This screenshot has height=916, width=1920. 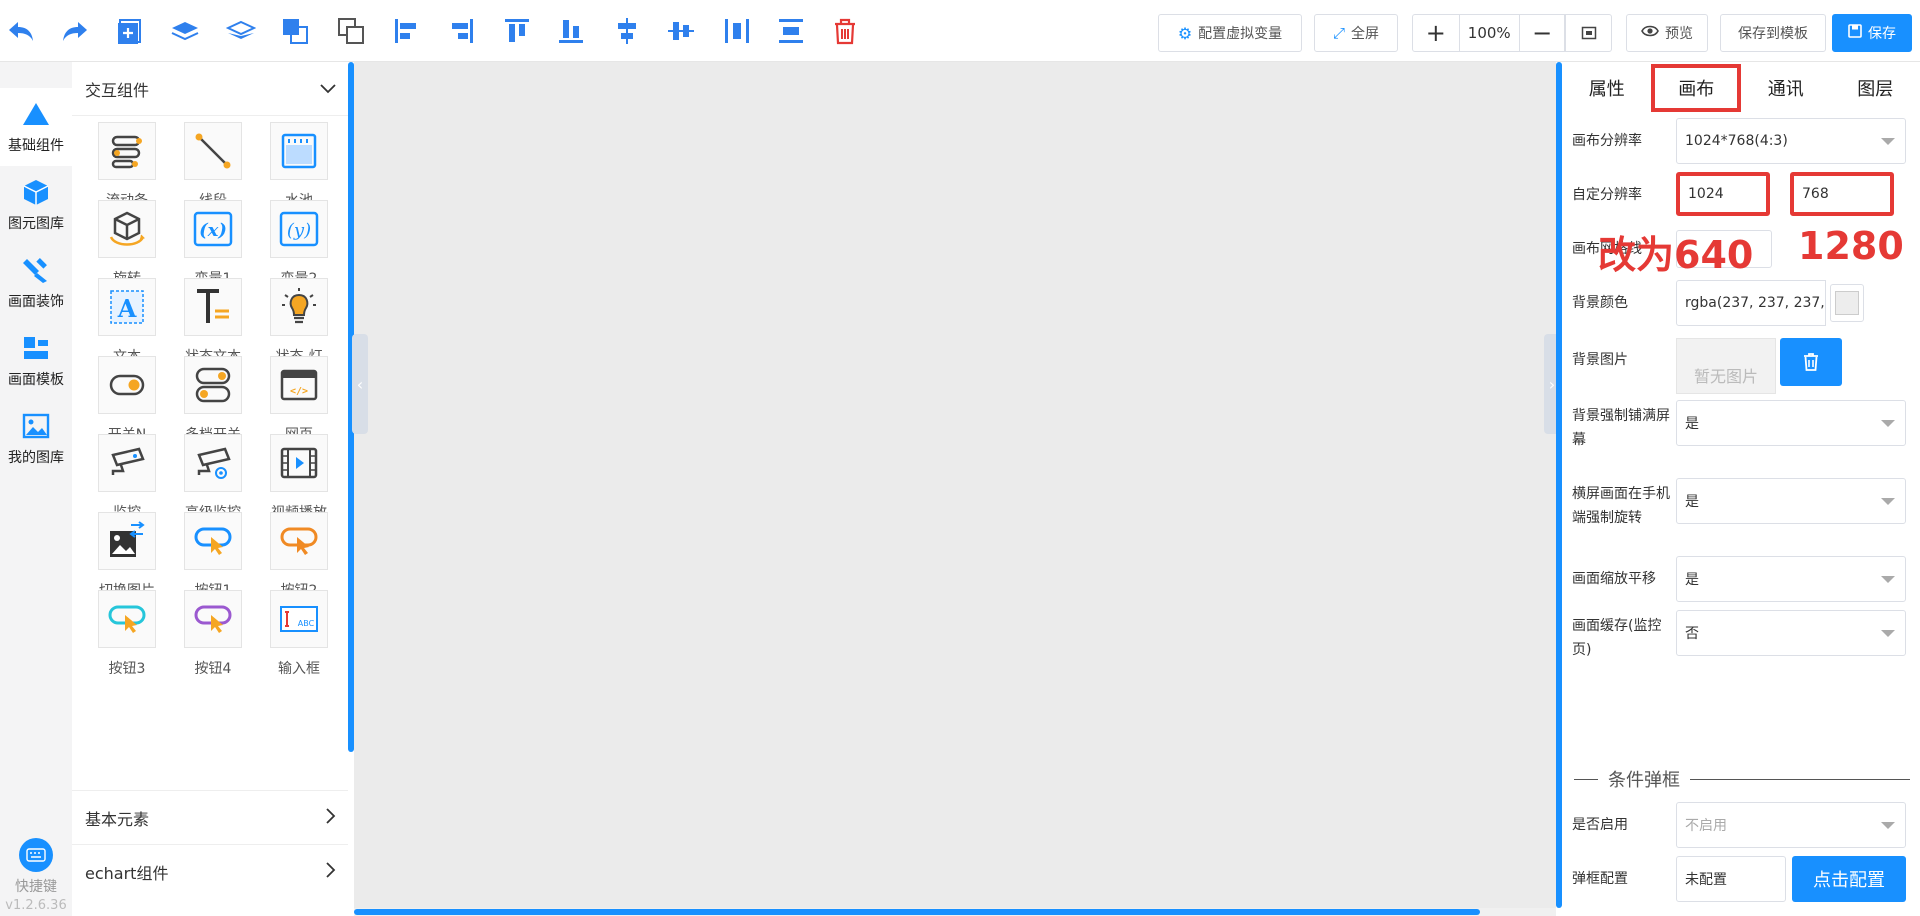 I want to click on layer-down-icon, so click(x=241, y=31).